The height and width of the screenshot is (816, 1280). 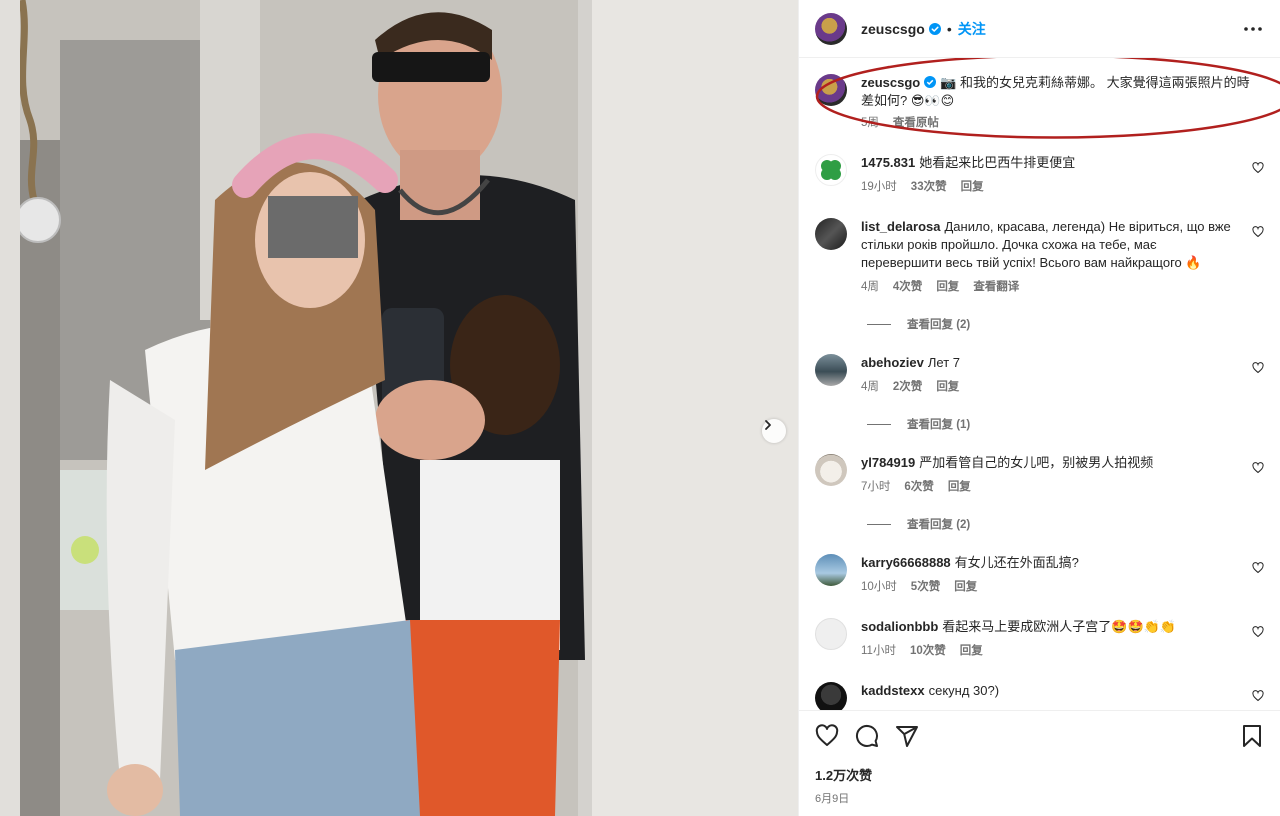 What do you see at coordinates (1253, 29) in the screenshot?
I see `more-icon` at bounding box center [1253, 29].